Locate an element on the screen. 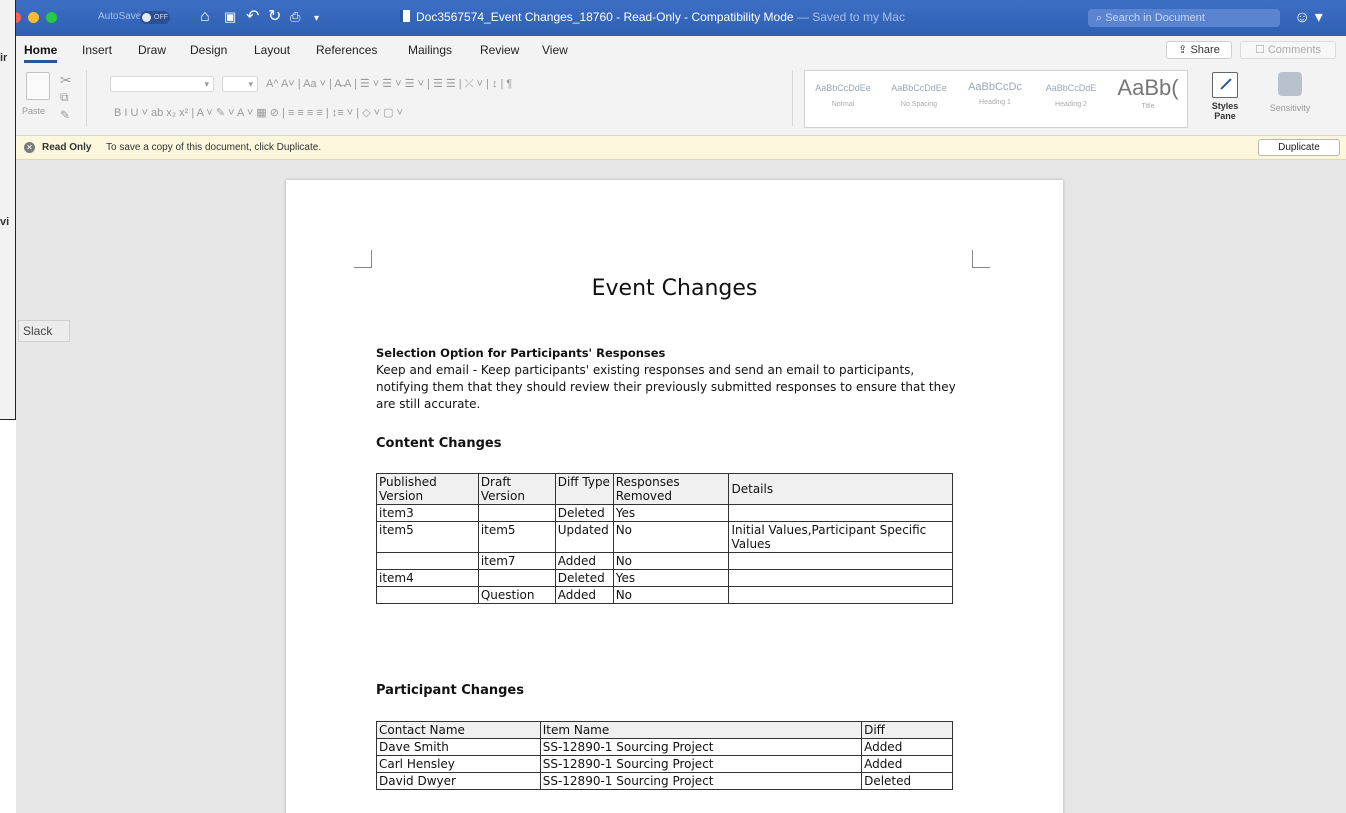 Image resolution: width=1346 pixels, height=813 pixels. style-sample: AaBbCcDdEe is located at coordinates (843, 88).